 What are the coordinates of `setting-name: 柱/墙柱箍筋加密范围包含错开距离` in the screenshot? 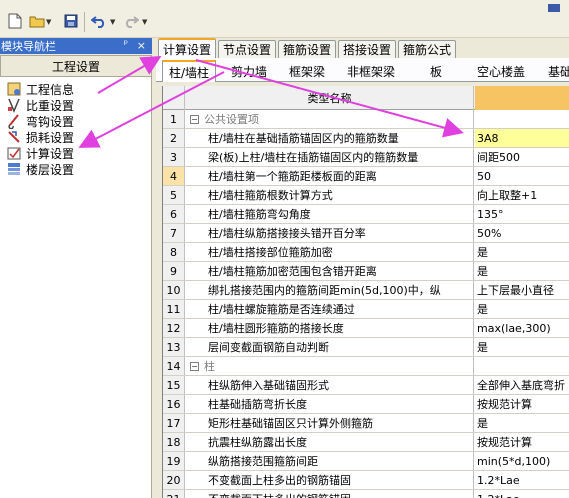 It's located at (292, 271).